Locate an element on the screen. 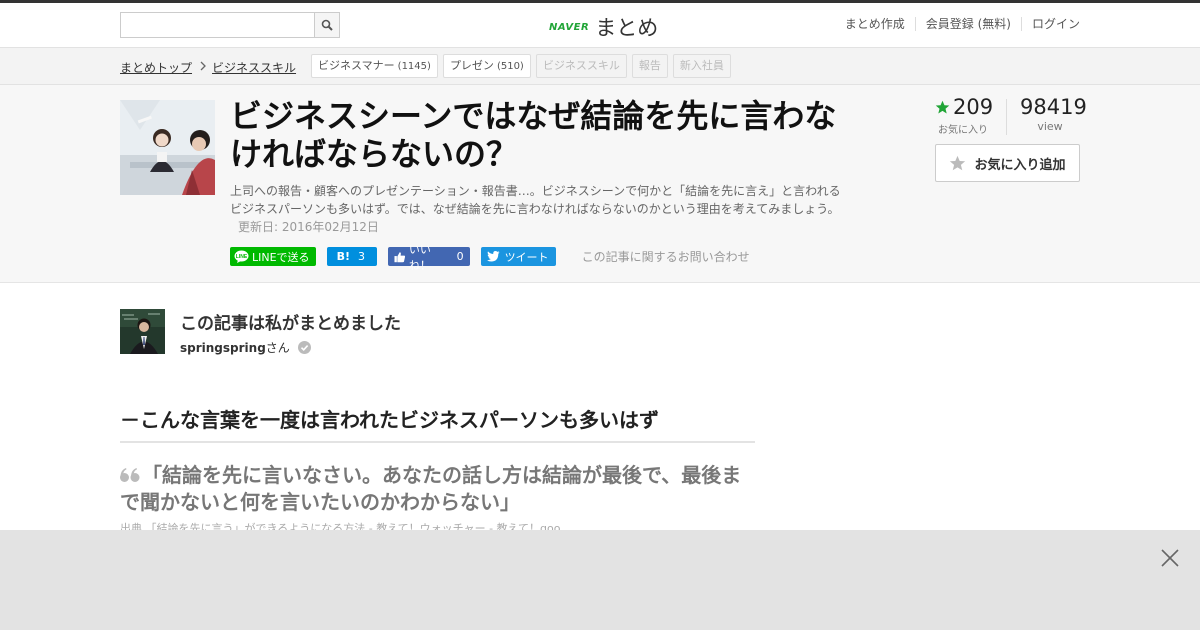 This screenshot has width=1200, height=630. tag-business-manner: ビジネスマナー (1145) is located at coordinates (374, 66).